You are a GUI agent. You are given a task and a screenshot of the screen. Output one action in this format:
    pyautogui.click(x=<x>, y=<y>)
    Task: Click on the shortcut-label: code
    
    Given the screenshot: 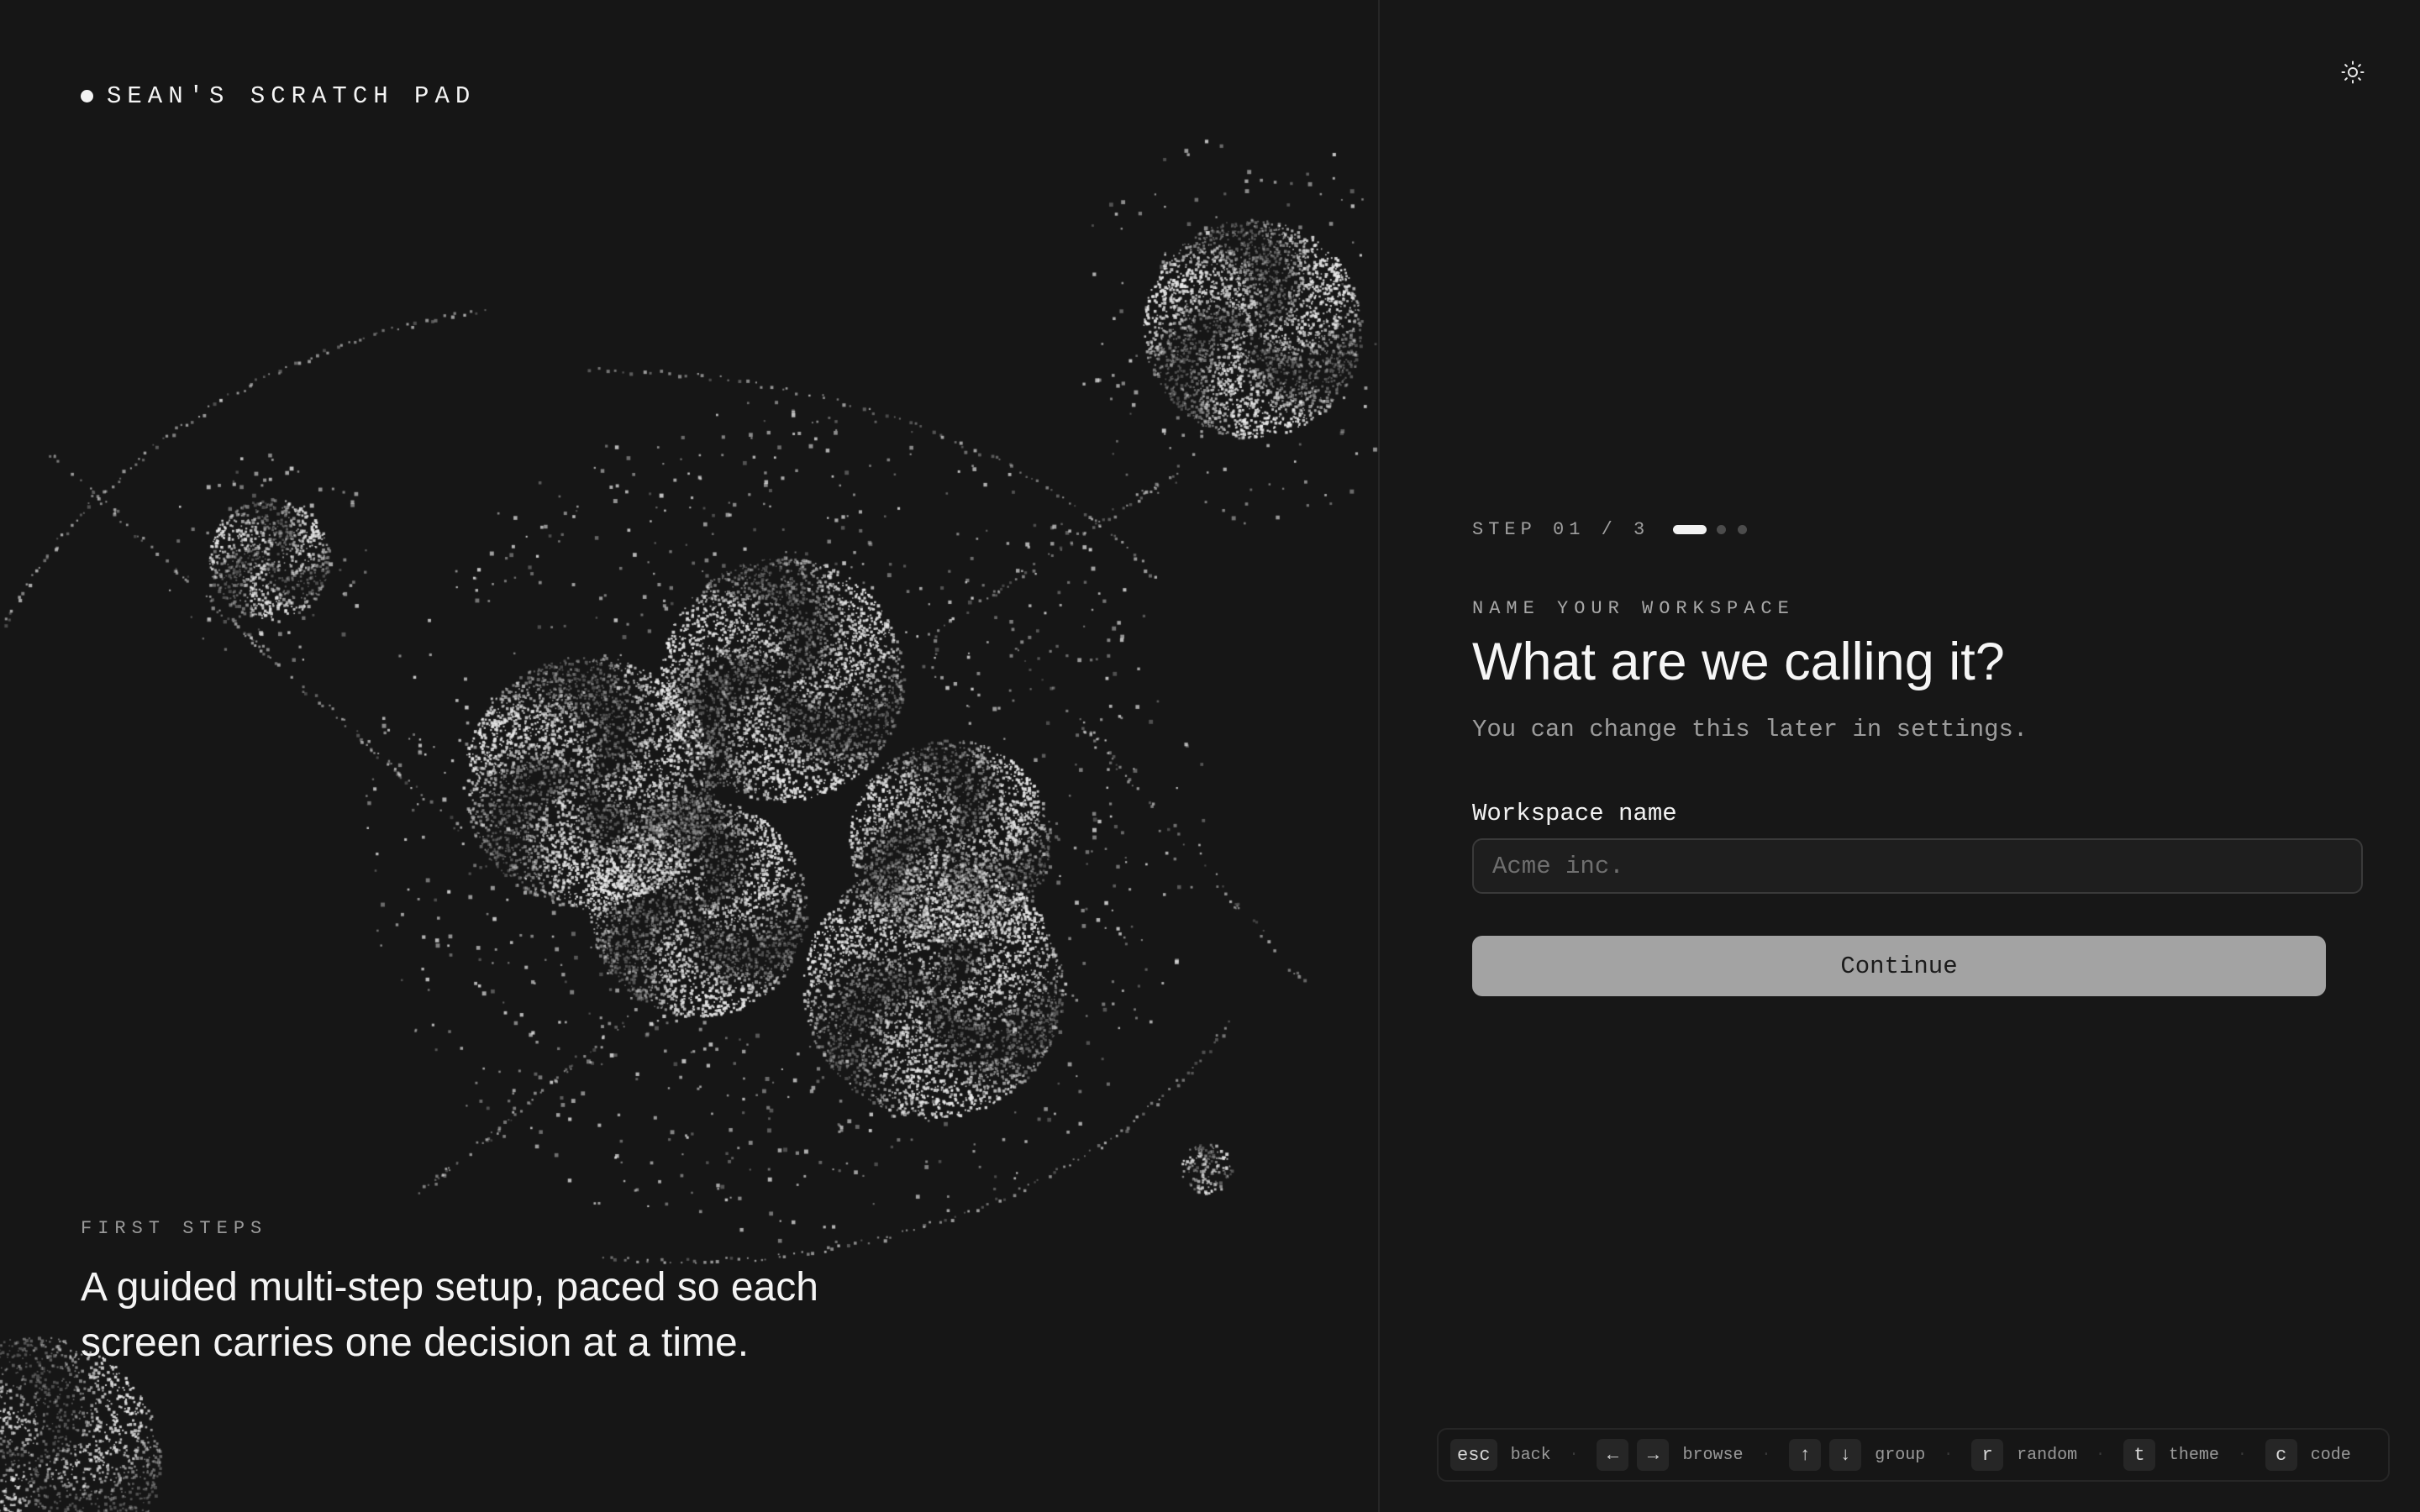 What is the action you would take?
    pyautogui.click(x=2330, y=1455)
    